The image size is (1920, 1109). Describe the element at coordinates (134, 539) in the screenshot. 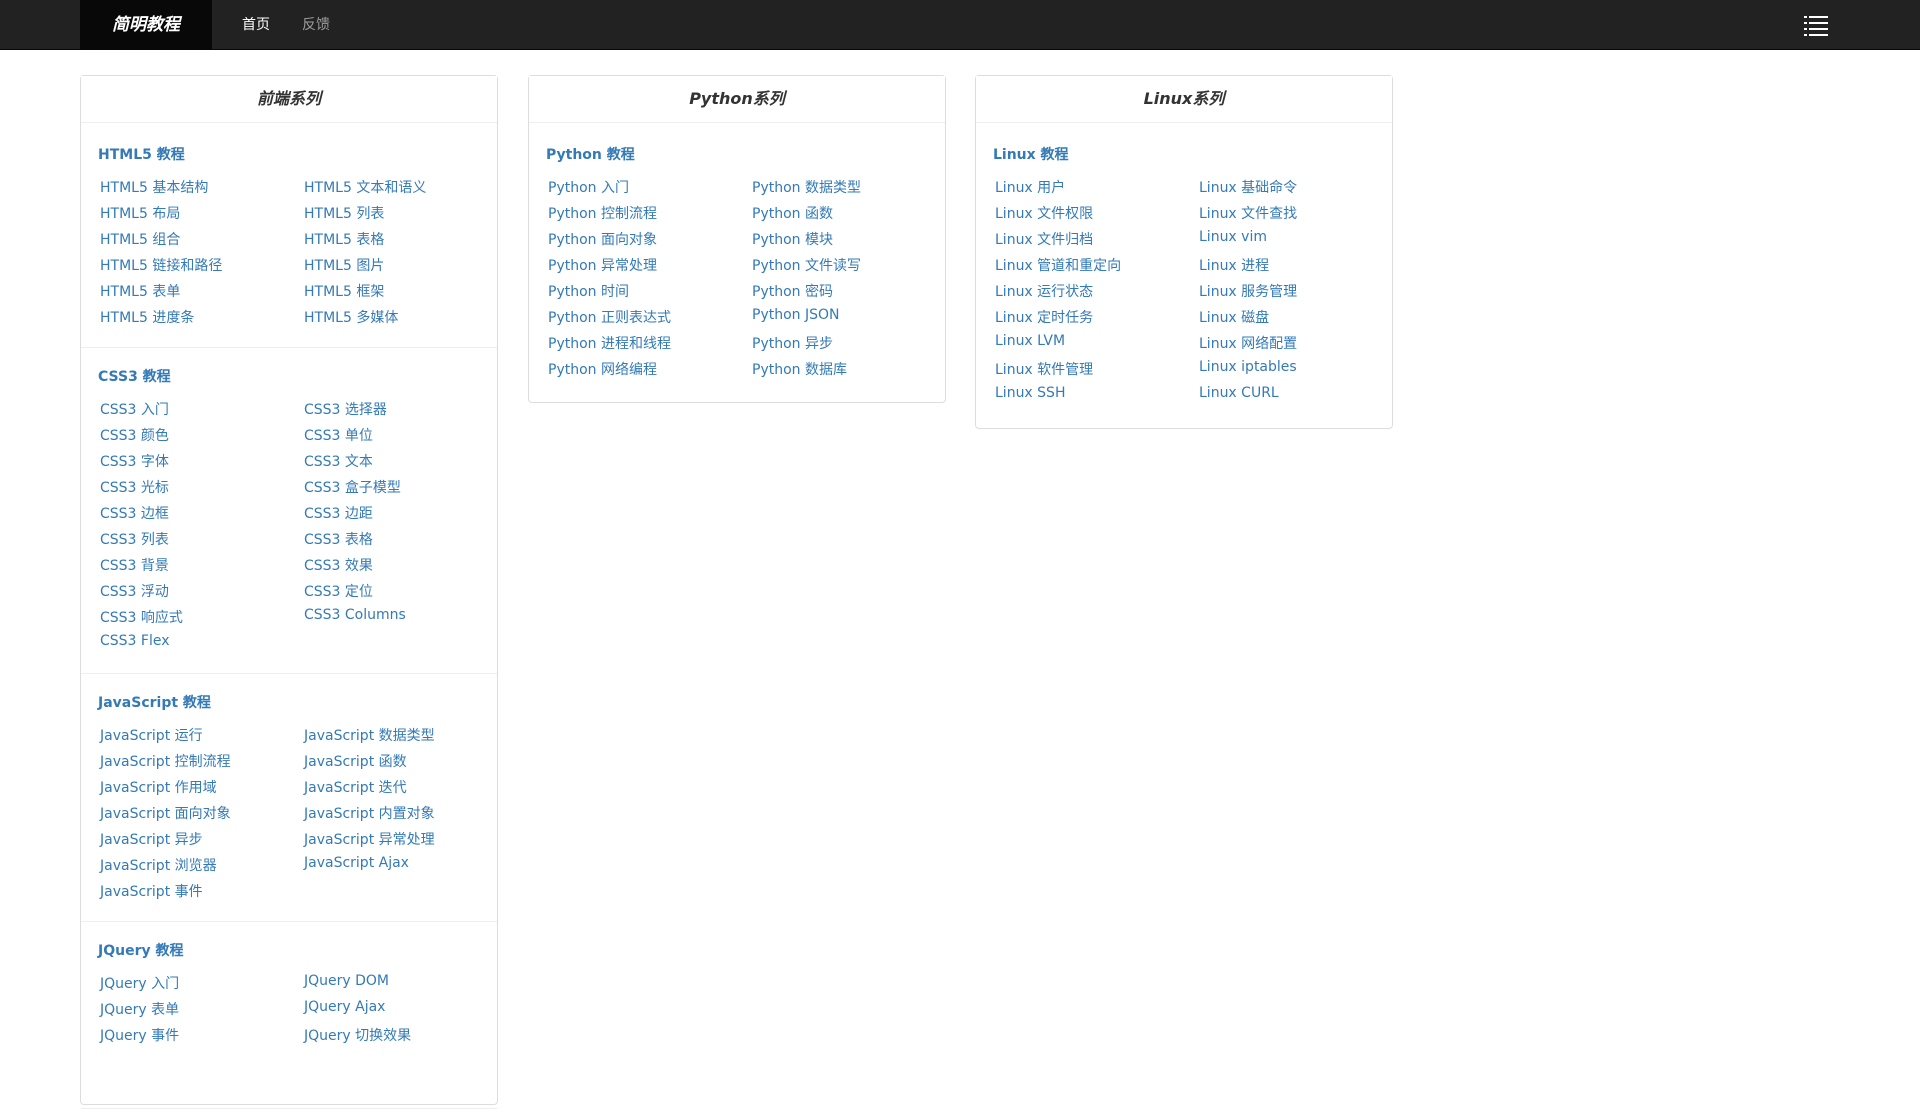

I see `tutorial-link-css3-11: CSS3 列表` at that location.